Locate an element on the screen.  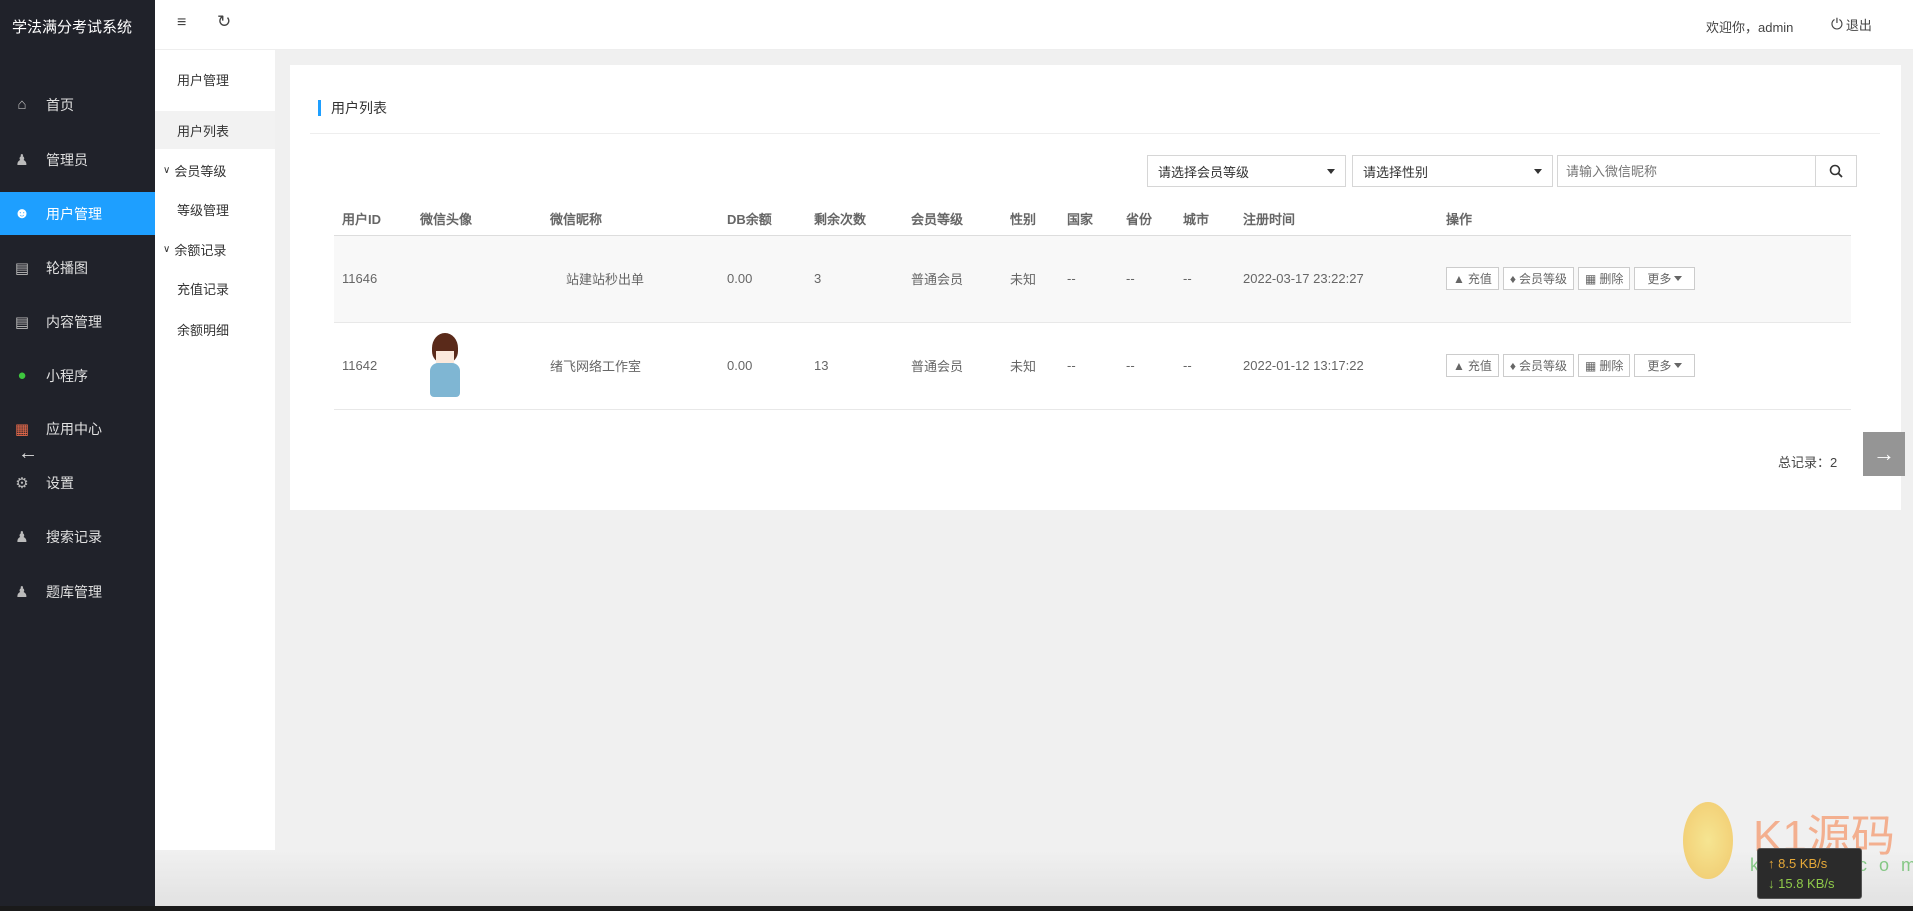
diamond-icon: ♦ is located at coordinates (1513, 278).